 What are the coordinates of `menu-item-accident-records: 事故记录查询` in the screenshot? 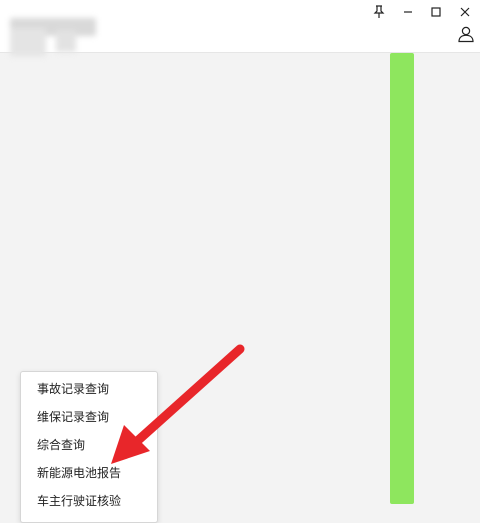 It's located at (89, 389).